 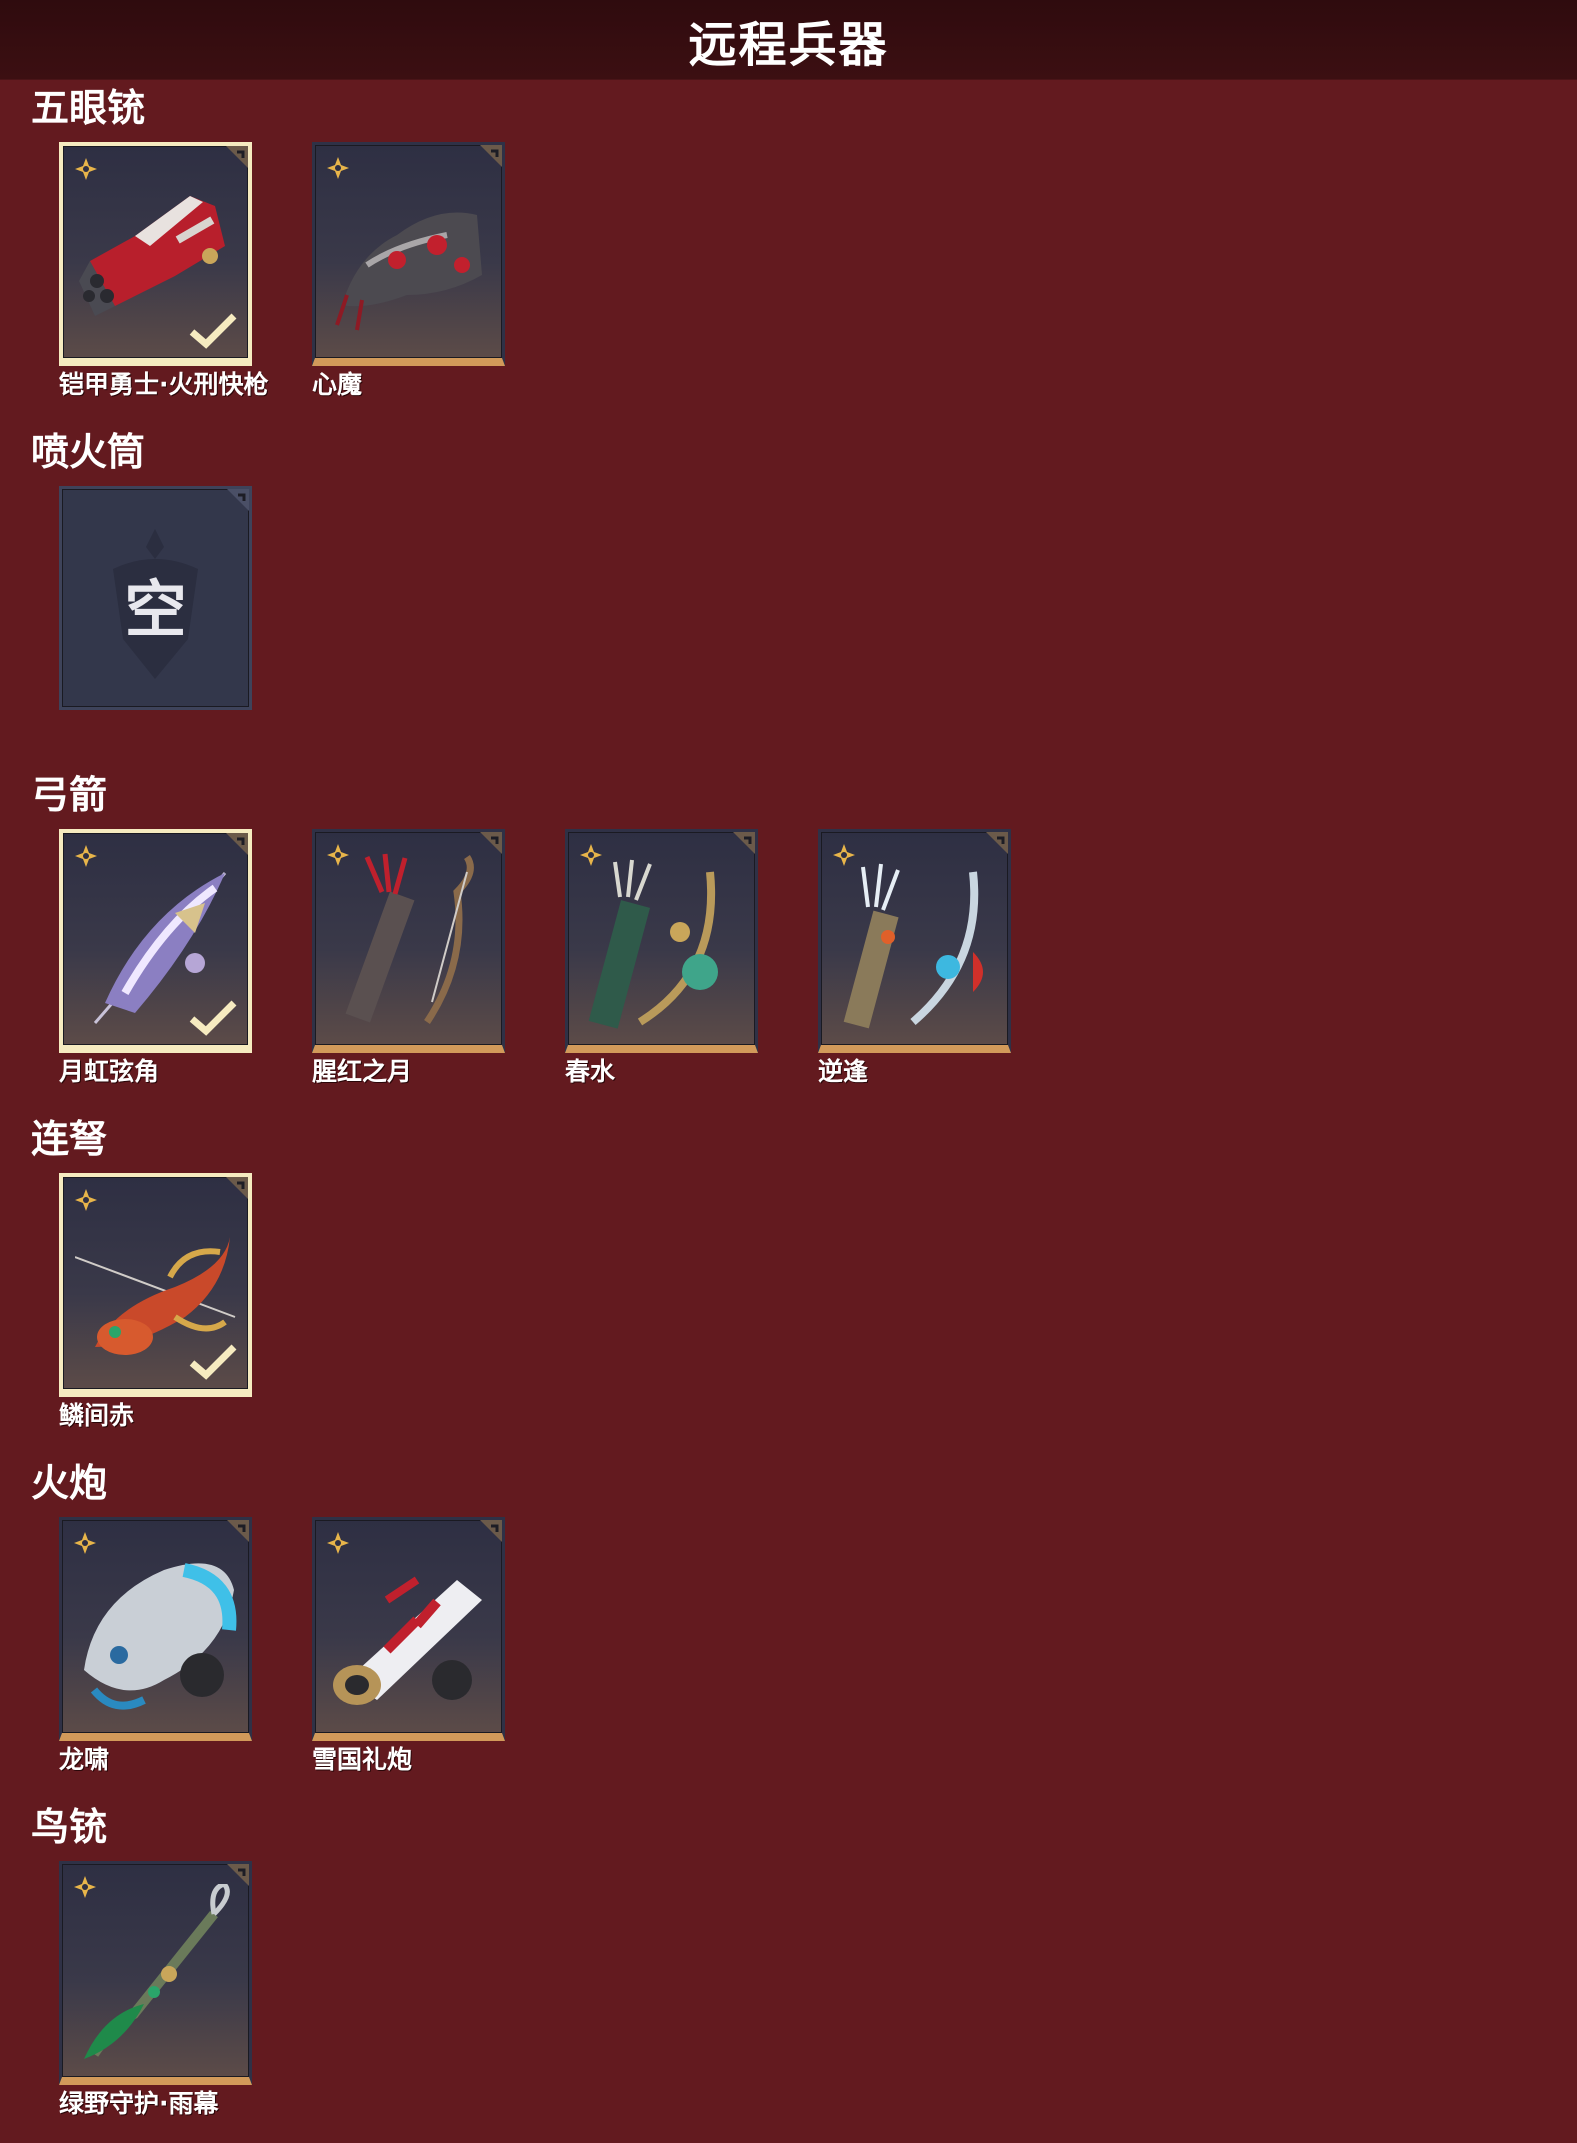 I want to click on section-huopao: 火炮 龙啸 雪国礼炮, so click(x=268, y=1617).